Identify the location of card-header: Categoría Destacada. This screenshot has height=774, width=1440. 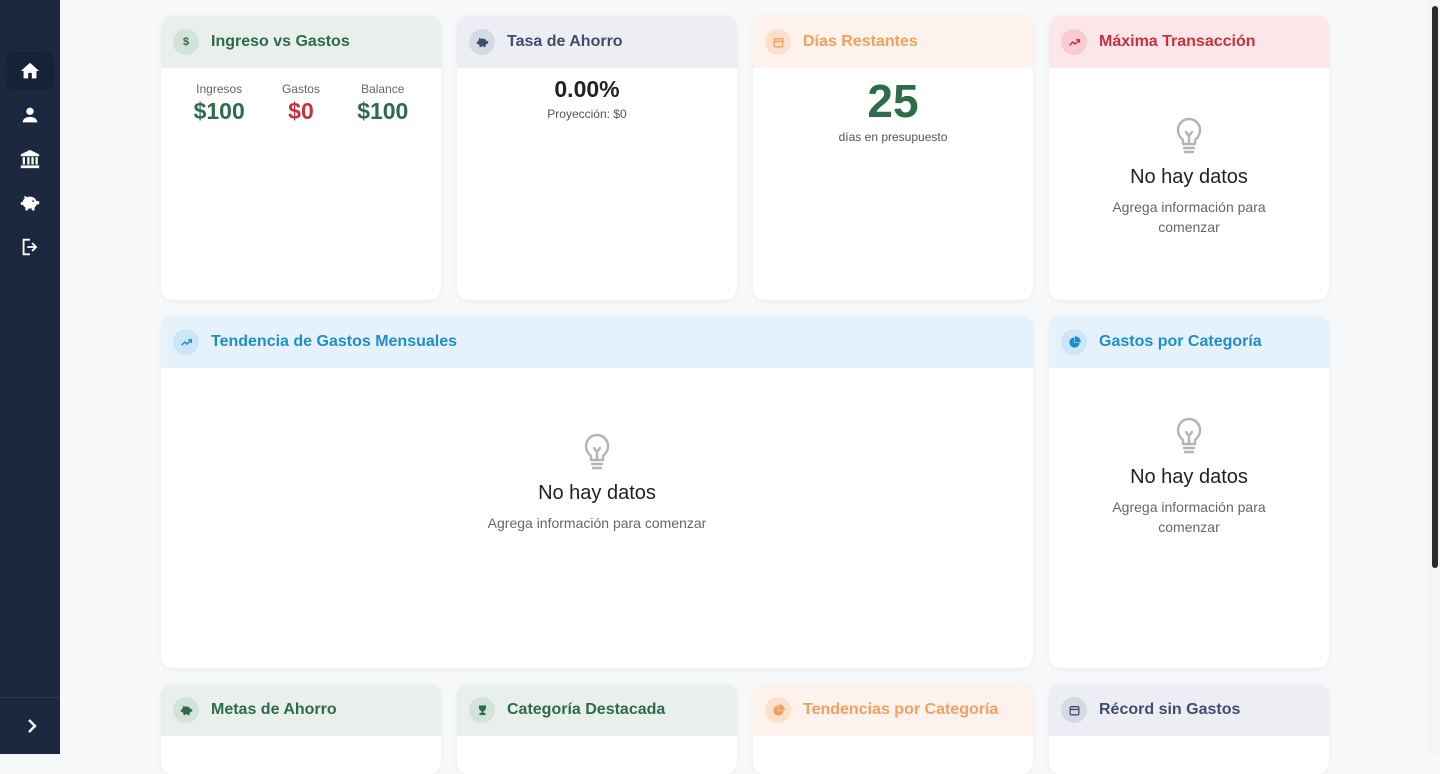
(597, 710).